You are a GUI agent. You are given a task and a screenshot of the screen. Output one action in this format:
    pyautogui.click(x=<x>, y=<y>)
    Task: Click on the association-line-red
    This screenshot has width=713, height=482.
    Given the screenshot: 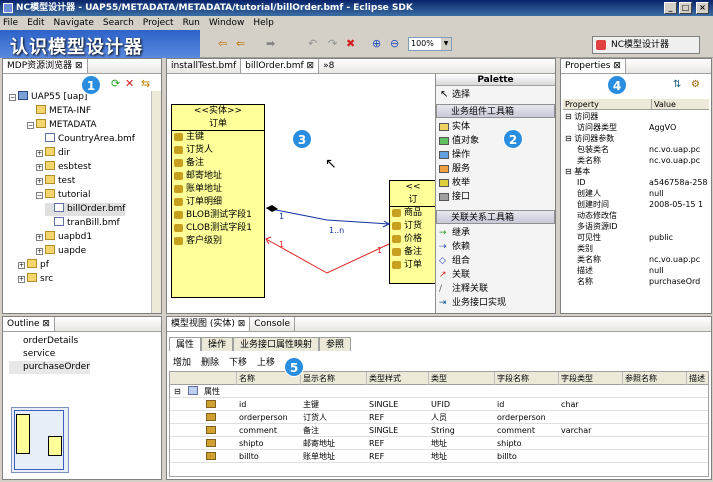 What is the action you would take?
    pyautogui.click(x=327, y=256)
    